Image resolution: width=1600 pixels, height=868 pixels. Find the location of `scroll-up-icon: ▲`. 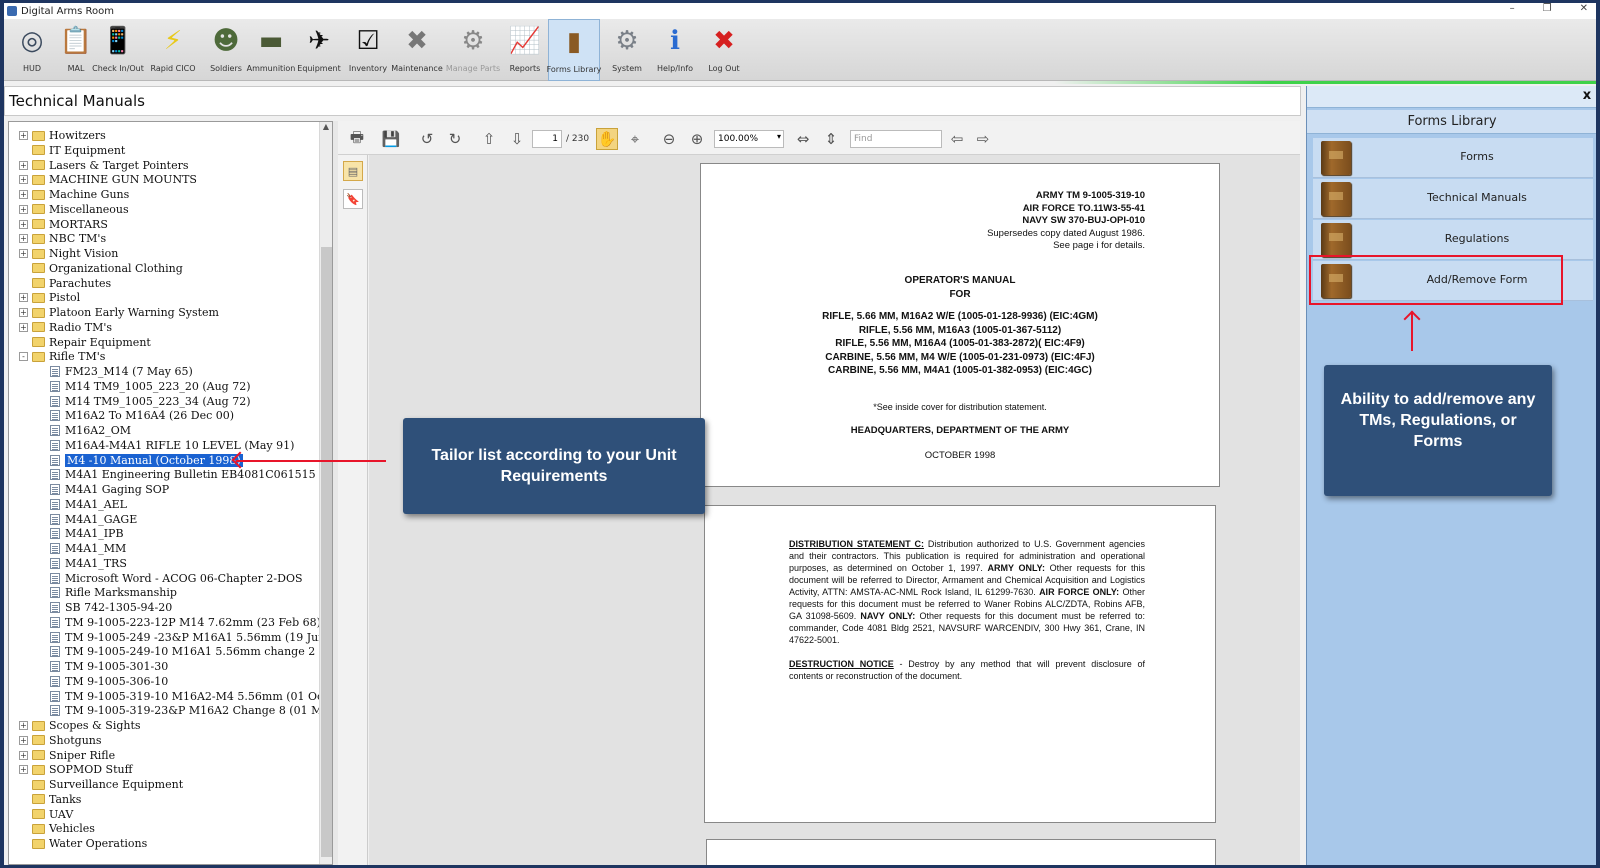

scroll-up-icon: ▲ is located at coordinates (326, 128).